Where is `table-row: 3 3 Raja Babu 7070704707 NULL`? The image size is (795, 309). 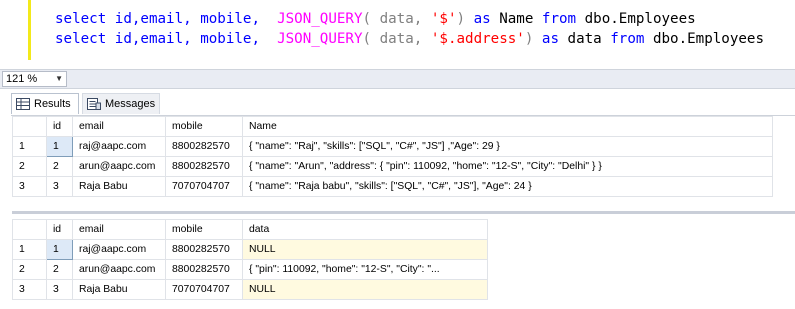 table-row: 3 3 Raja Babu 7070704707 NULL is located at coordinates (250, 289).